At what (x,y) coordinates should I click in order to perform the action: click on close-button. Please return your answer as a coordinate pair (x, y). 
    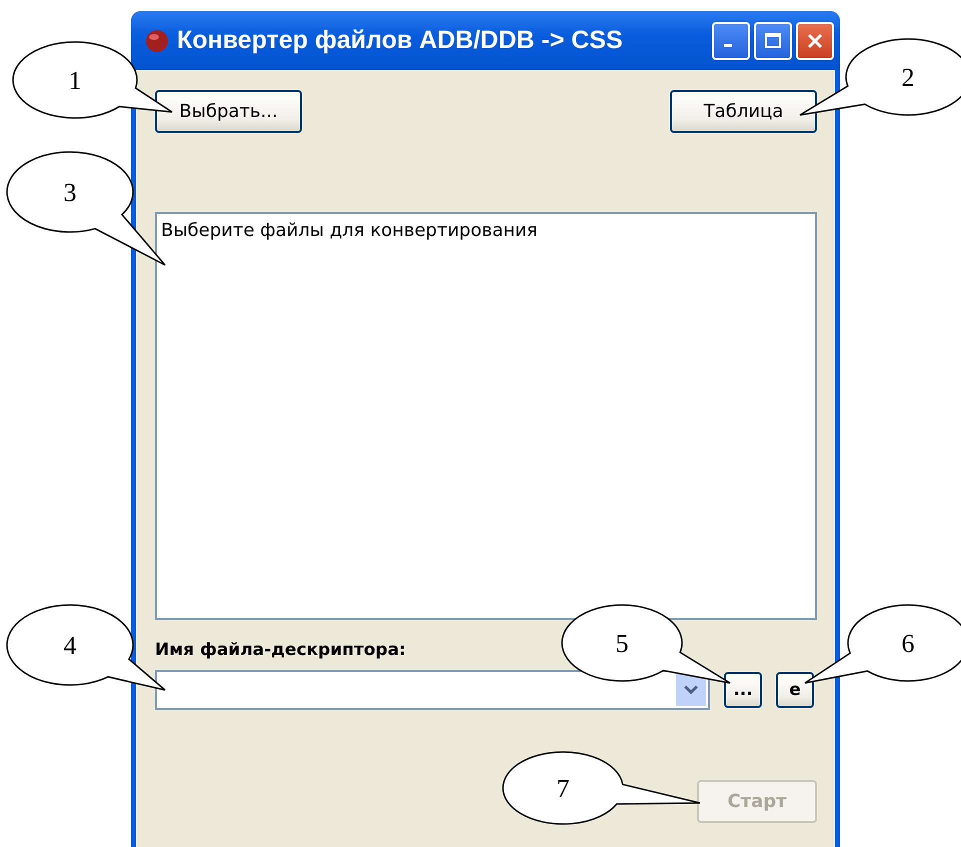
    Looking at the image, I should click on (815, 41).